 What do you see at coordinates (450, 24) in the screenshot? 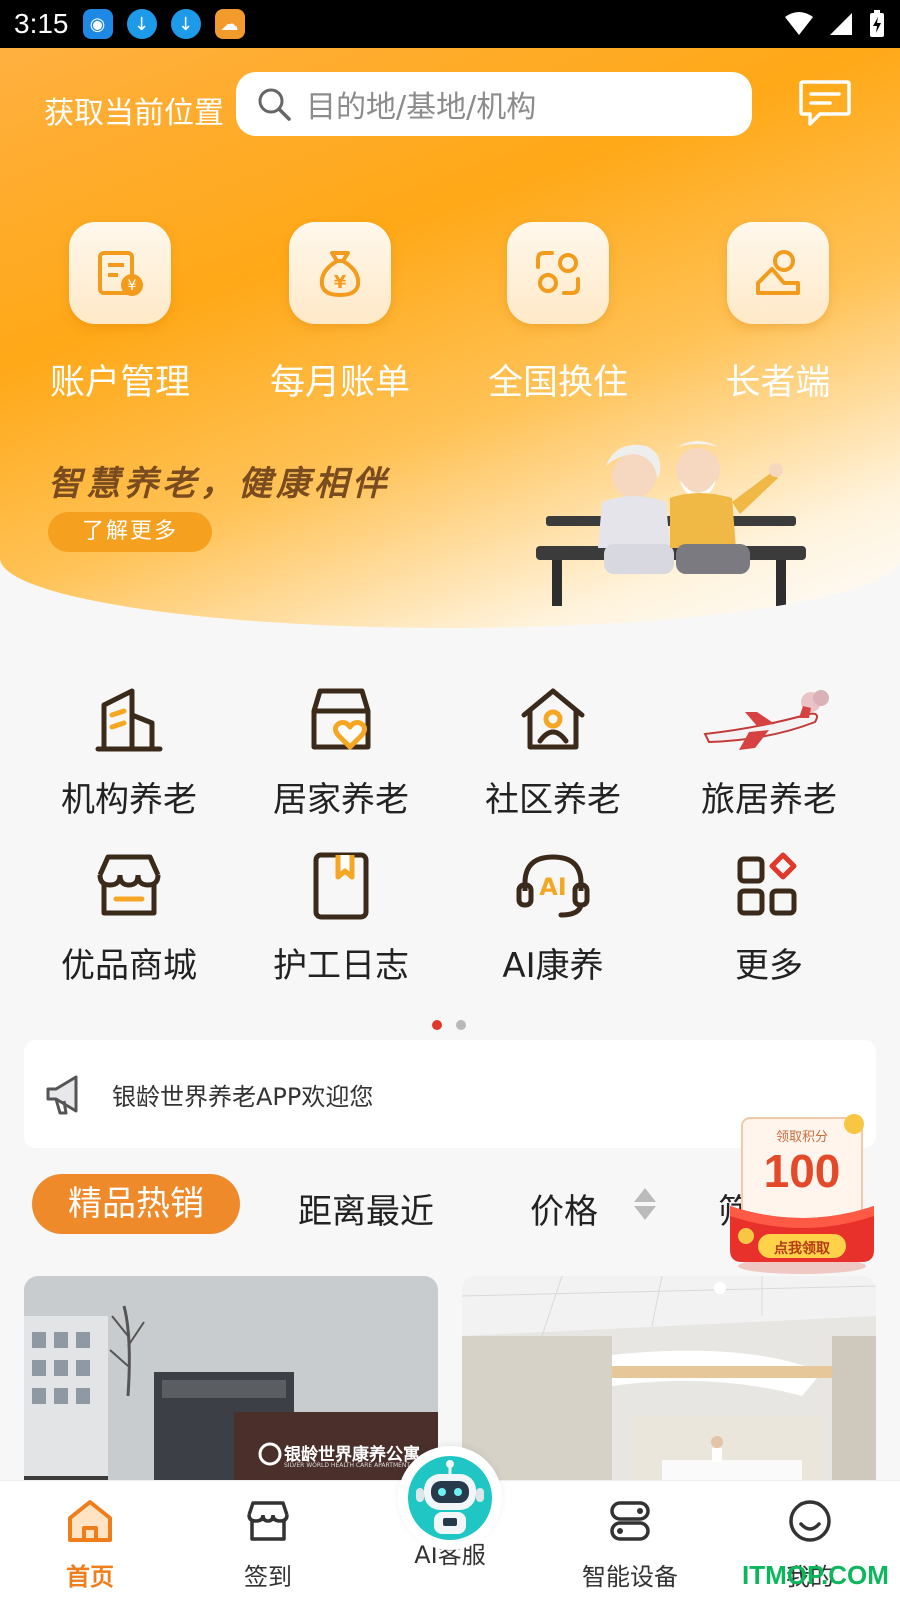
I see `status-bar: 3:15 ◉ ↓ ↓ ☁` at bounding box center [450, 24].